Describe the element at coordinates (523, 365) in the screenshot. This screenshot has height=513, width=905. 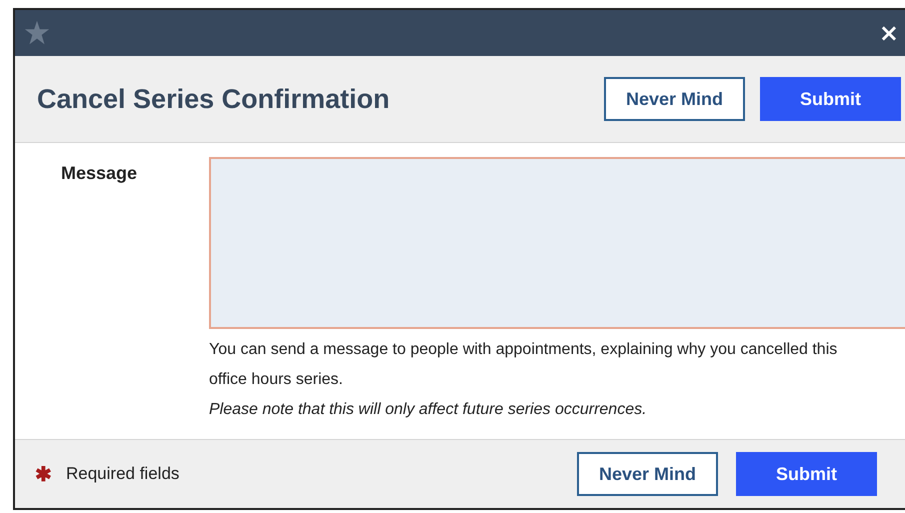
I see `help-text: You can send a message to people with appointments, explaining why you cancelled this office hours series.` at that location.